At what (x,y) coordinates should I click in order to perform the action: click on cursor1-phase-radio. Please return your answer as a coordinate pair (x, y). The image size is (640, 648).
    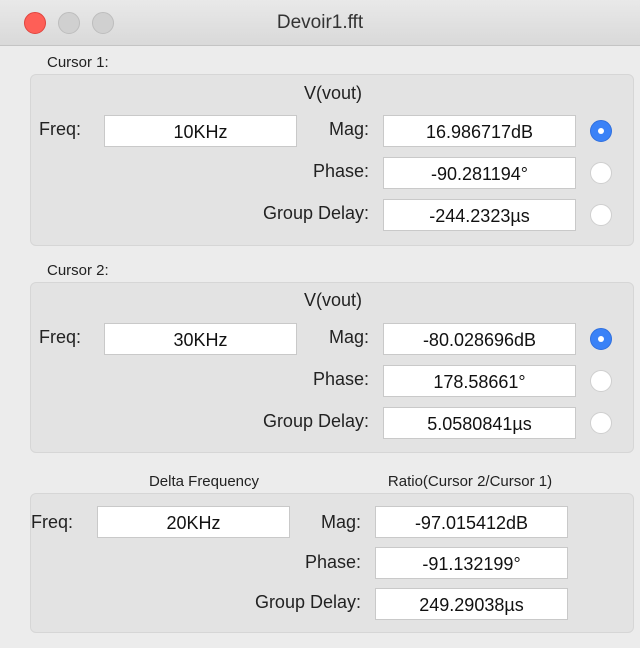
    Looking at the image, I should click on (601, 173).